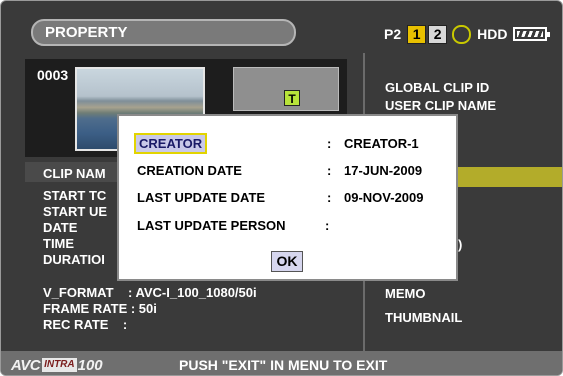 The image size is (563, 376). Describe the element at coordinates (287, 144) in the screenshot. I see `dialog-row-creator: CREATOR : CREATOR-1` at that location.